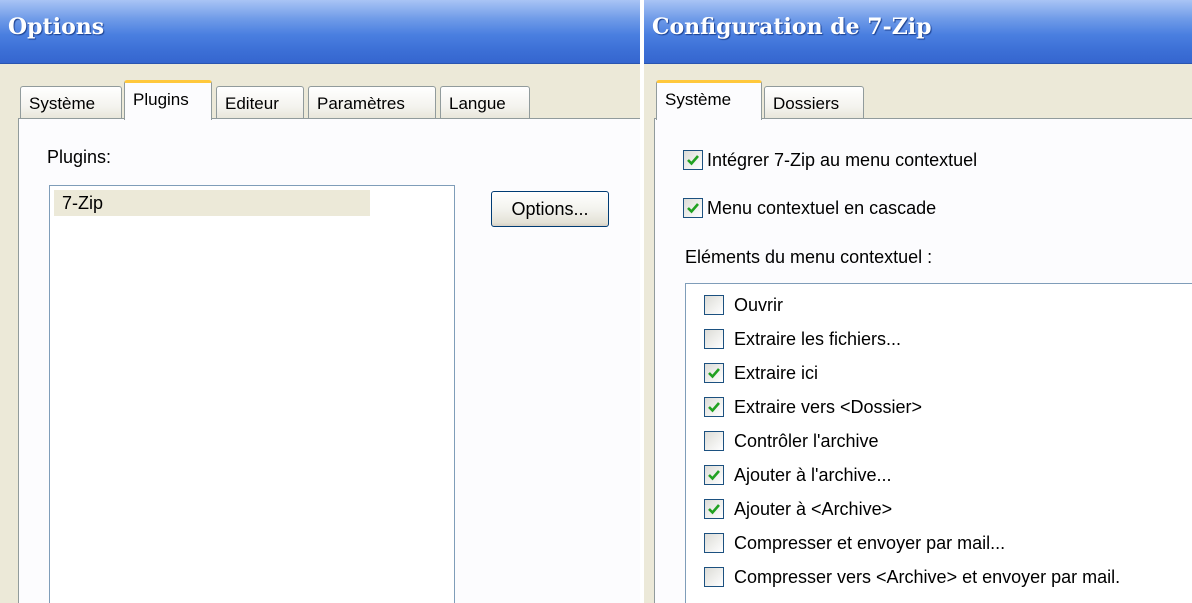 The height and width of the screenshot is (603, 1192). I want to click on item-label: Extraire ici, so click(776, 373).